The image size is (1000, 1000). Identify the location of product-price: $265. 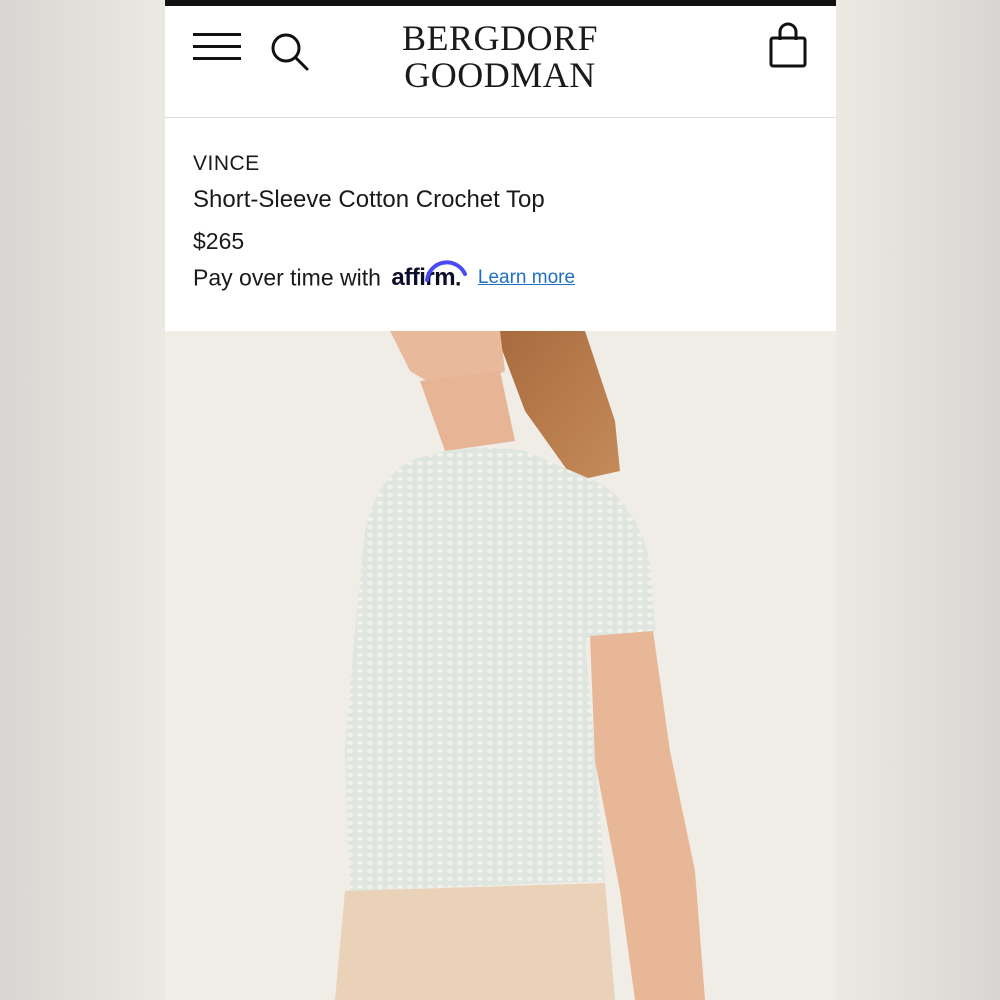
(219, 241).